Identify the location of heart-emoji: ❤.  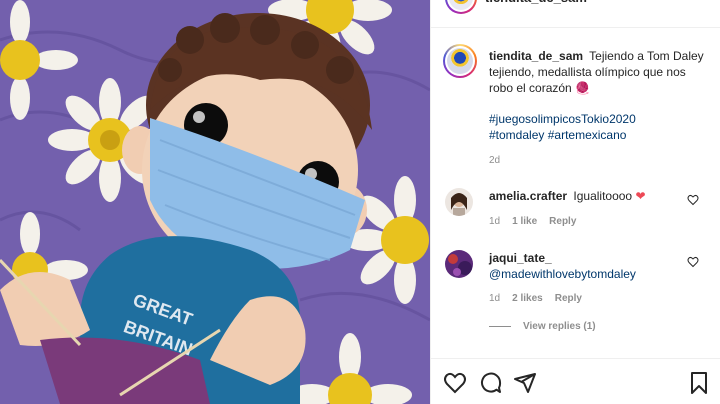
(640, 196).